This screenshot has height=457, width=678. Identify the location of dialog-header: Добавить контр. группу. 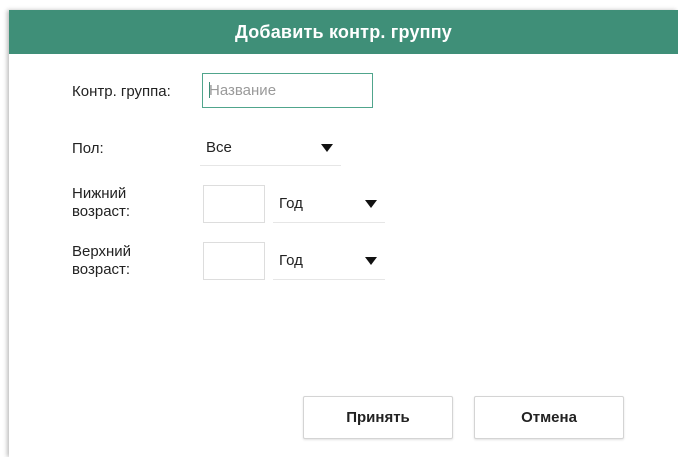
(343, 32).